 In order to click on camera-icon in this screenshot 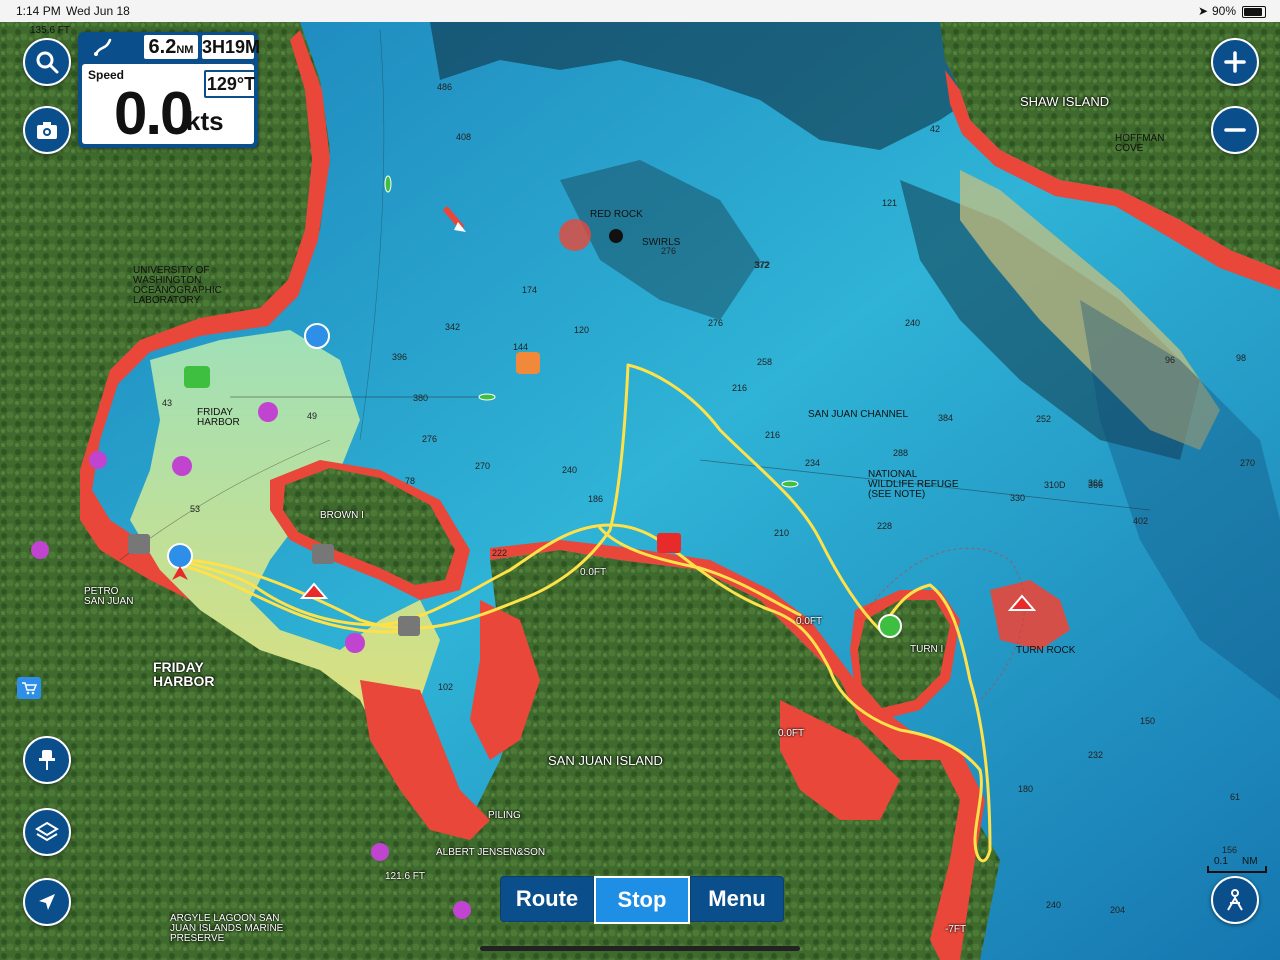, I will do `click(47, 130)`.